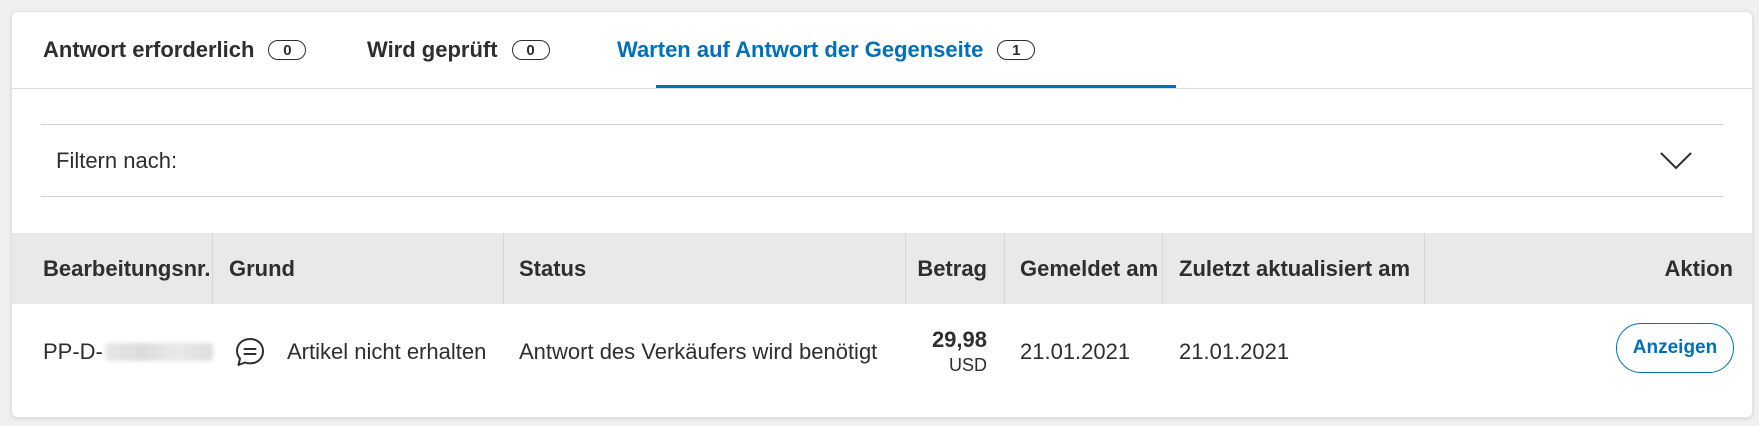 The width and height of the screenshot is (1759, 426). What do you see at coordinates (387, 351) in the screenshot?
I see `reason-text: Artikel nicht erhalten` at bounding box center [387, 351].